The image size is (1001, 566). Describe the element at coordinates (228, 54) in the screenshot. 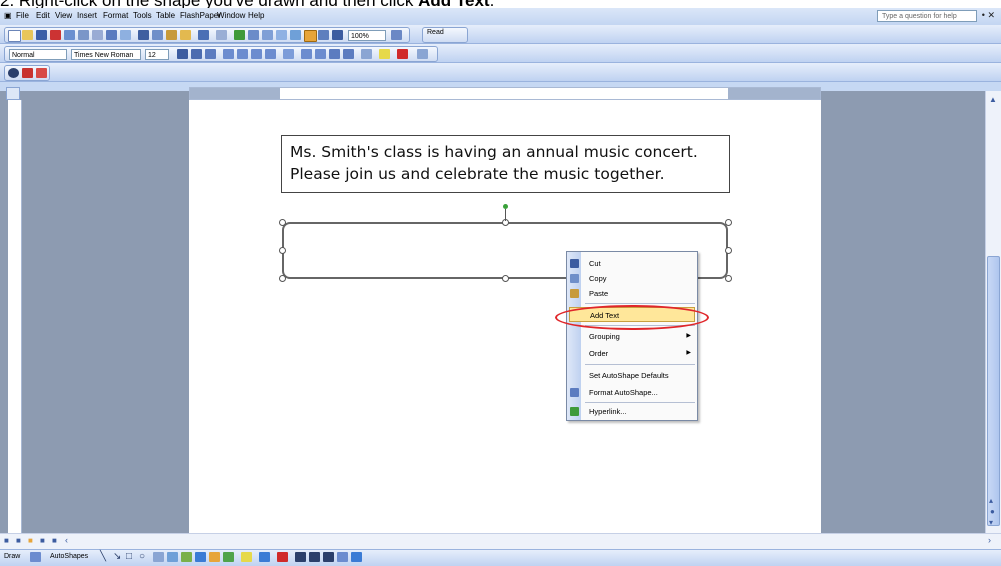

I see `align-left-icon` at that location.